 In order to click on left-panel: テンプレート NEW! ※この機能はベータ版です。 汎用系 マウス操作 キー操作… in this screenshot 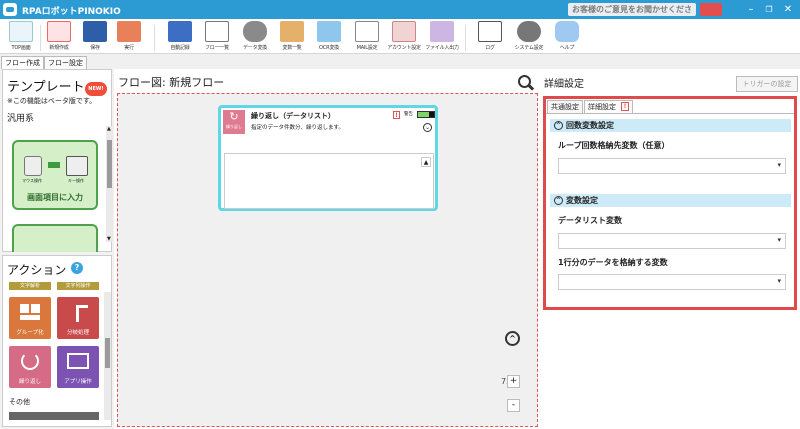, I will do `click(56, 249)`.